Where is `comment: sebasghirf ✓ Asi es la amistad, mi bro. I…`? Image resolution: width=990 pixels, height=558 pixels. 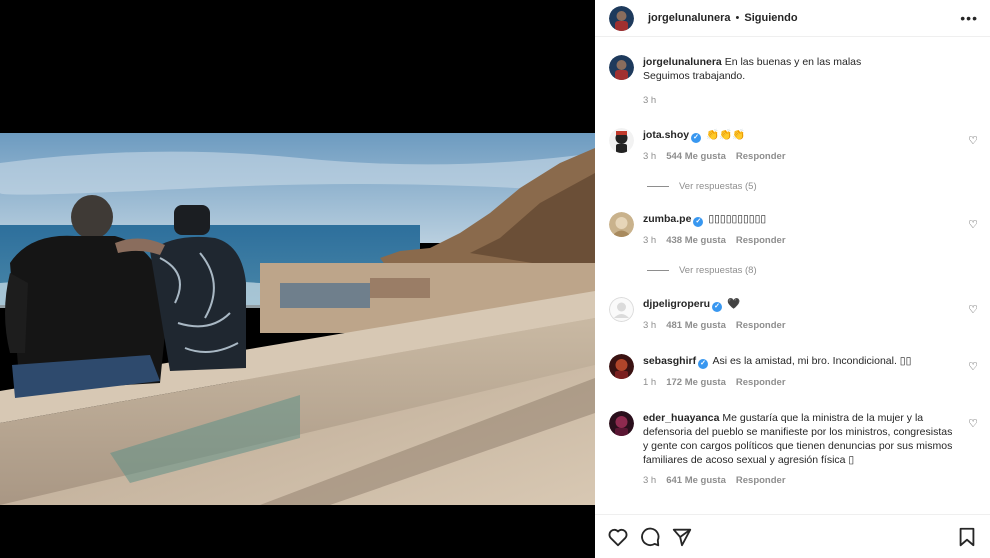
comment: sebasghirf ✓ Asi es la amistad, mi bro. I… is located at coordinates (795, 371).